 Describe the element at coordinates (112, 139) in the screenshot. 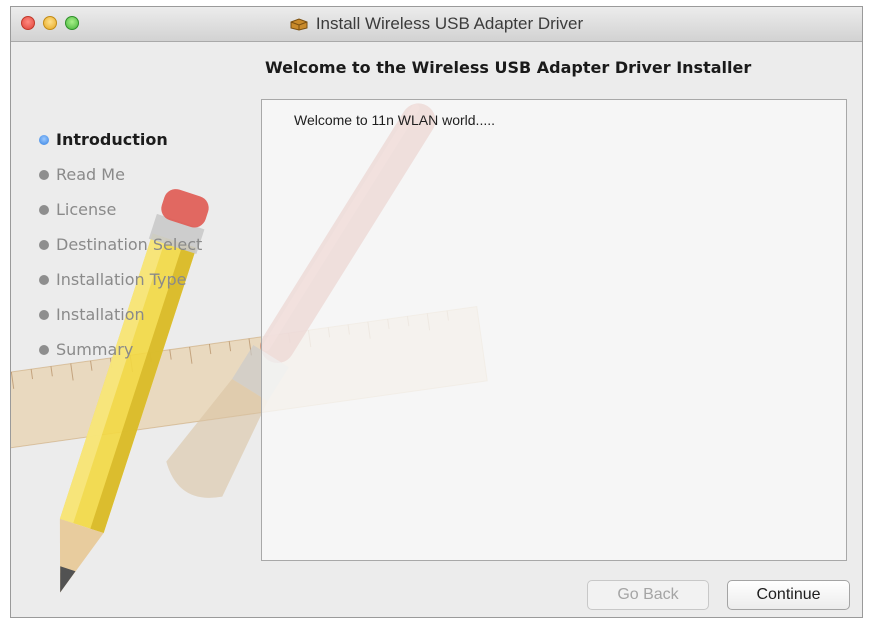

I see `step-label: Introduction` at that location.